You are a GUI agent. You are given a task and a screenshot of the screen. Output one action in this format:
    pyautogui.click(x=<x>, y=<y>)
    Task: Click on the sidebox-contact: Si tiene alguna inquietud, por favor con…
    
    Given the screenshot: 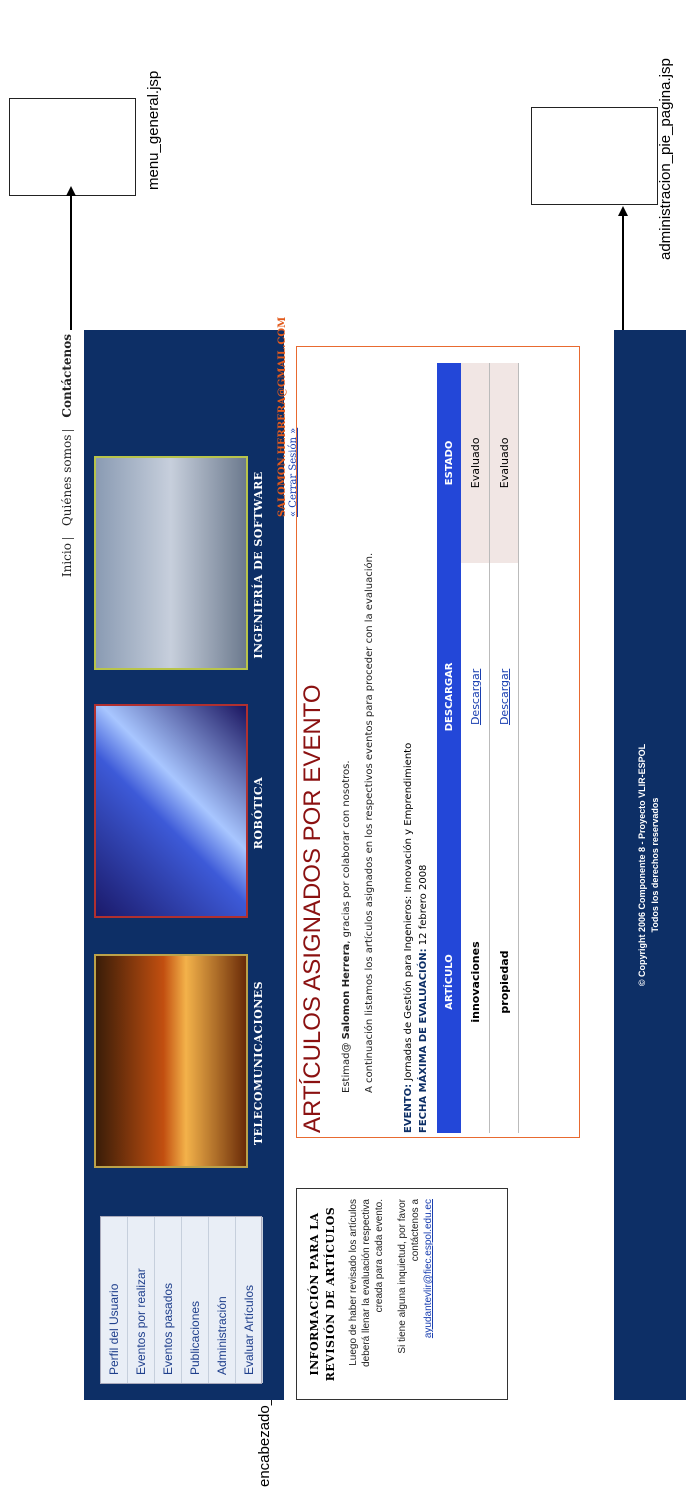 What is the action you would take?
    pyautogui.click(x=415, y=1276)
    